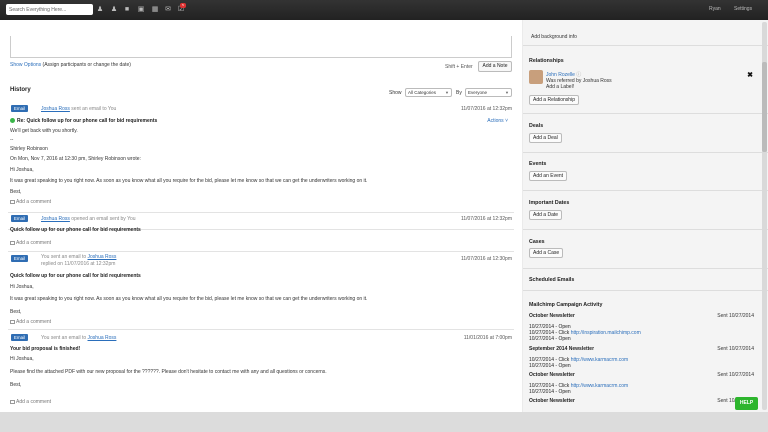  I want to click on add-relationship-button: Add a Relationship, so click(554, 100).